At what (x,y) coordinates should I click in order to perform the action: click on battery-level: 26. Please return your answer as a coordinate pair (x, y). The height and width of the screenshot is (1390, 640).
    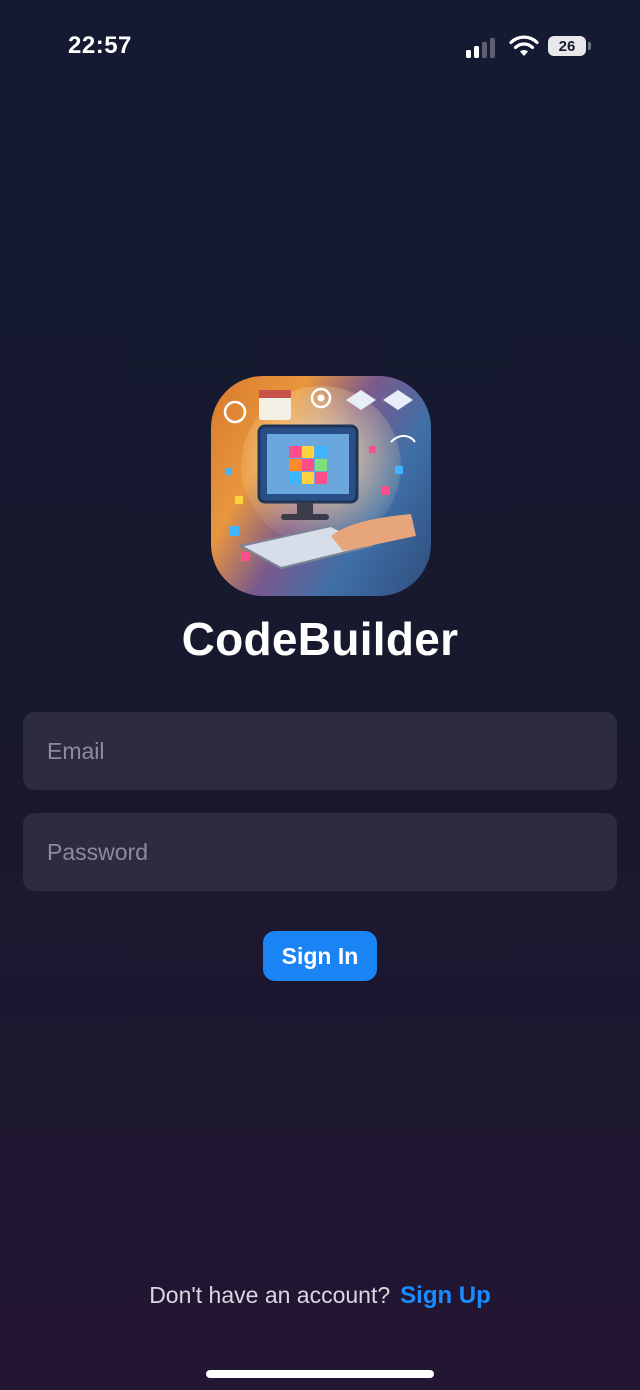
    Looking at the image, I should click on (567, 46).